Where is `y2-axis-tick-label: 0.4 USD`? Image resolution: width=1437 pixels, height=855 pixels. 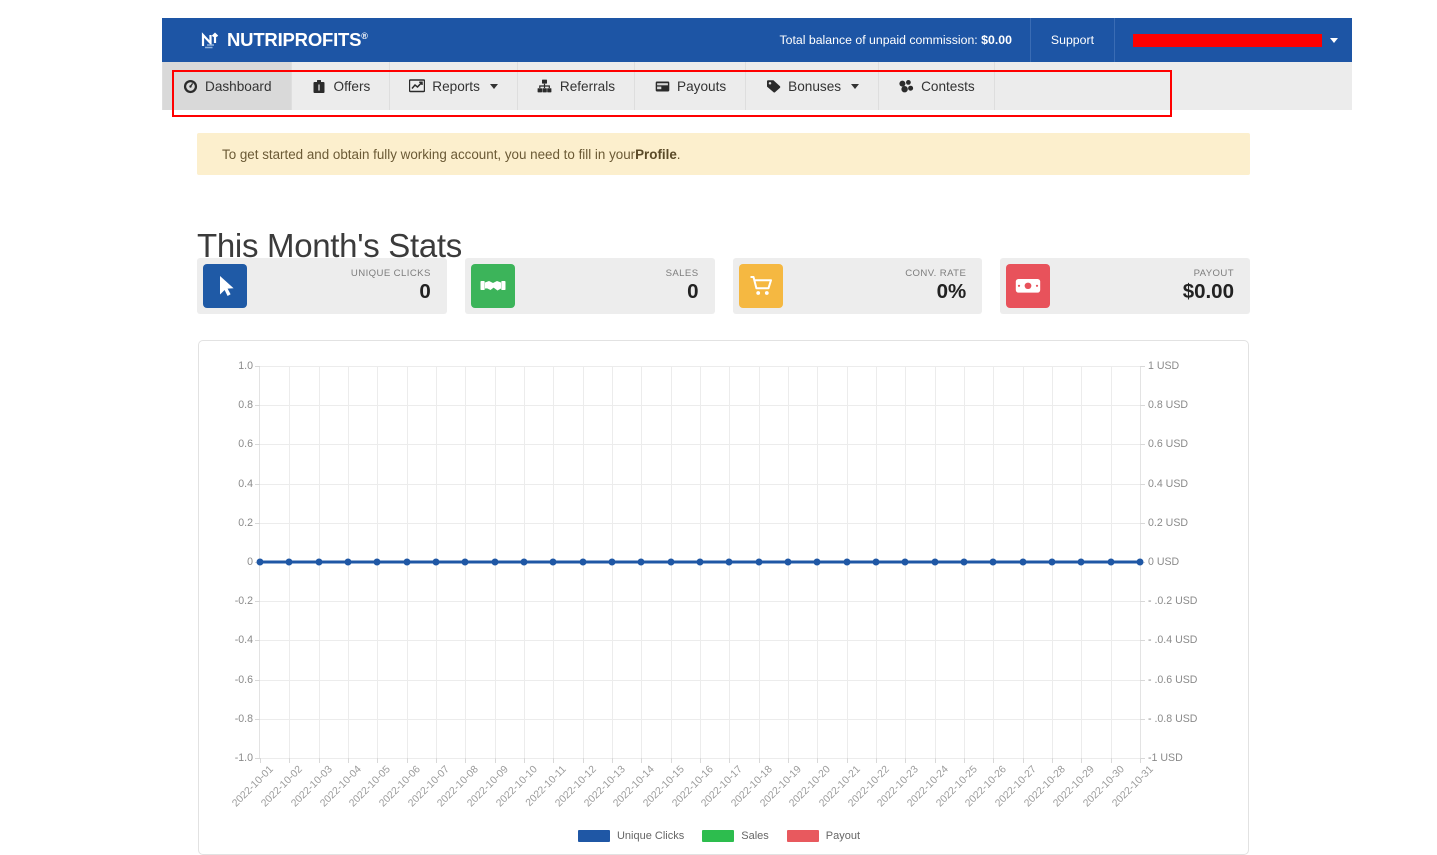
y2-axis-tick-label: 0.4 USD is located at coordinates (1168, 483).